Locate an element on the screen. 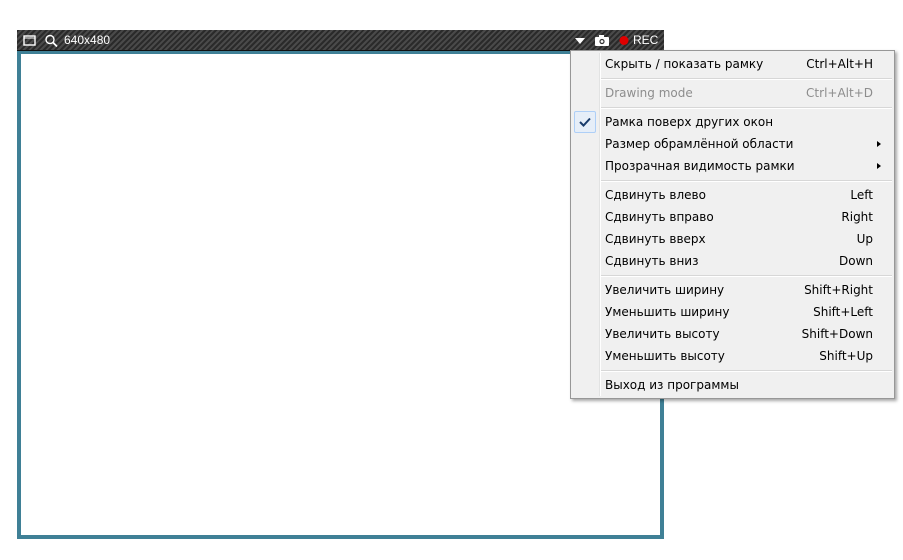  menu-item-label: Выход из программы is located at coordinates (672, 385).